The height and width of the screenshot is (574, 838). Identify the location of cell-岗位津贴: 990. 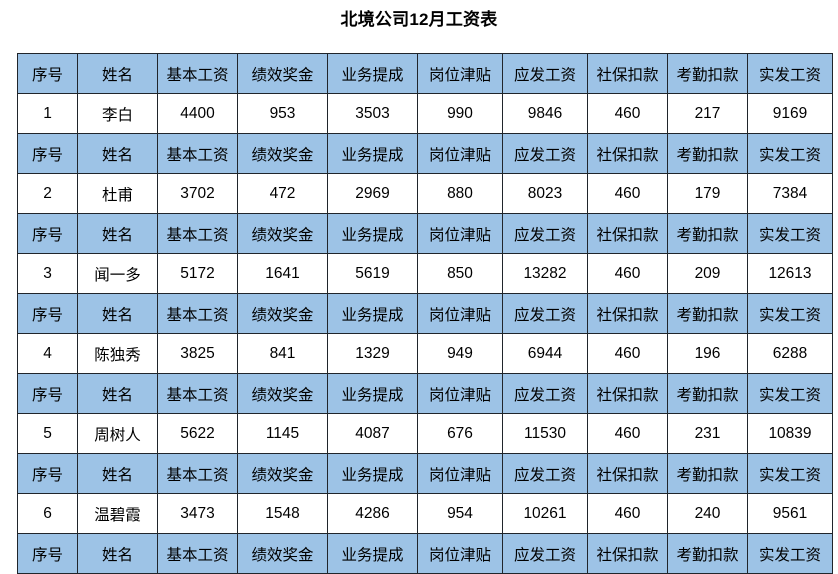
(460, 113).